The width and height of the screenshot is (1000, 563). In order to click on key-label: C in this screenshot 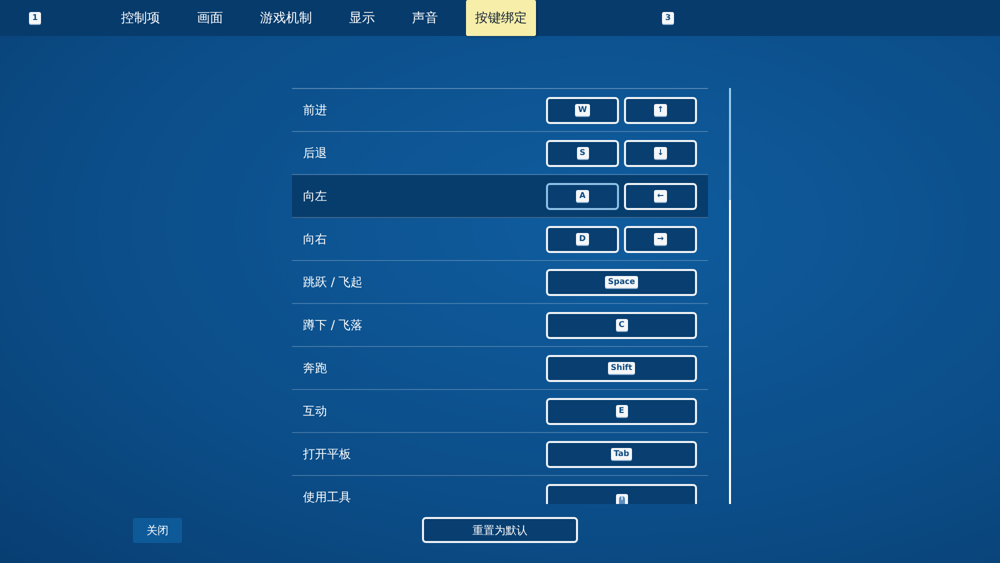, I will do `click(622, 325)`.